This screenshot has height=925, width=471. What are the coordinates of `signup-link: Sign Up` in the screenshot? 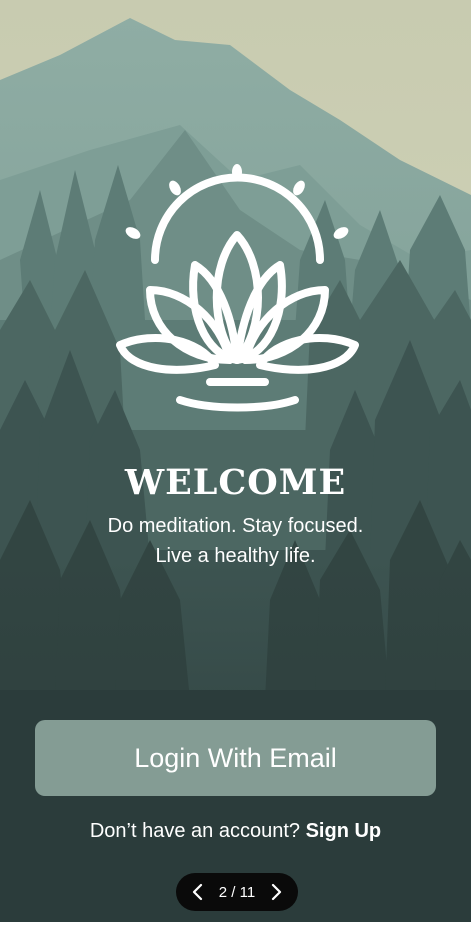 It's located at (344, 831).